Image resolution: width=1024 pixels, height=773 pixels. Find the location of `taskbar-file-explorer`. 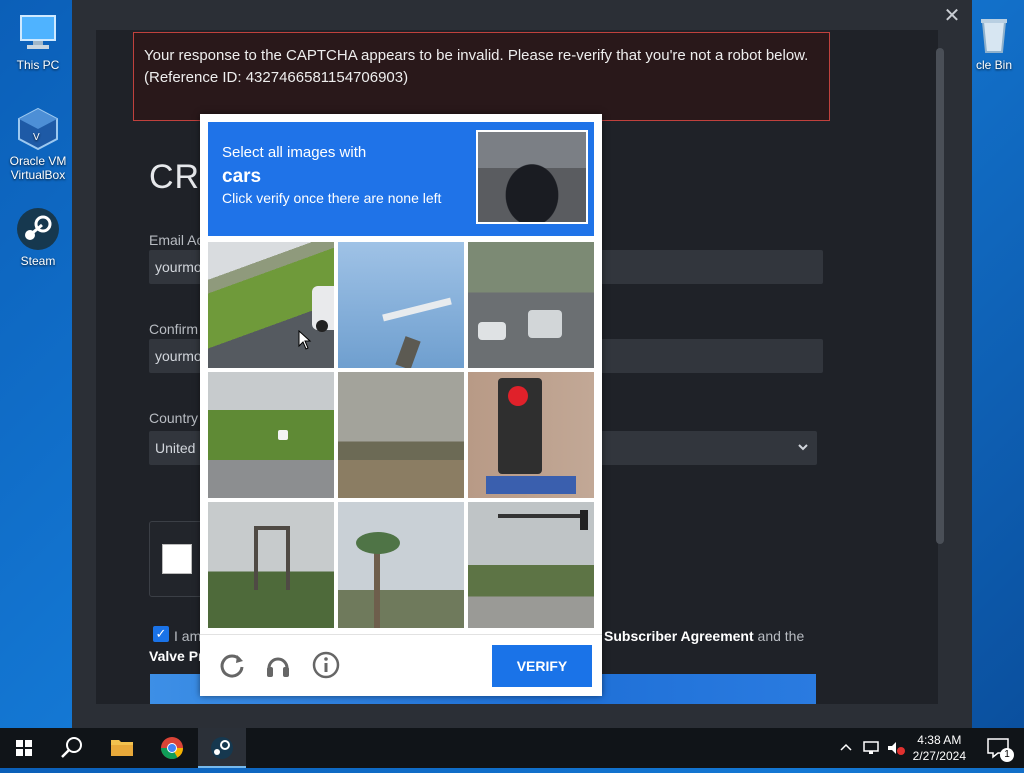

taskbar-file-explorer is located at coordinates (122, 748).